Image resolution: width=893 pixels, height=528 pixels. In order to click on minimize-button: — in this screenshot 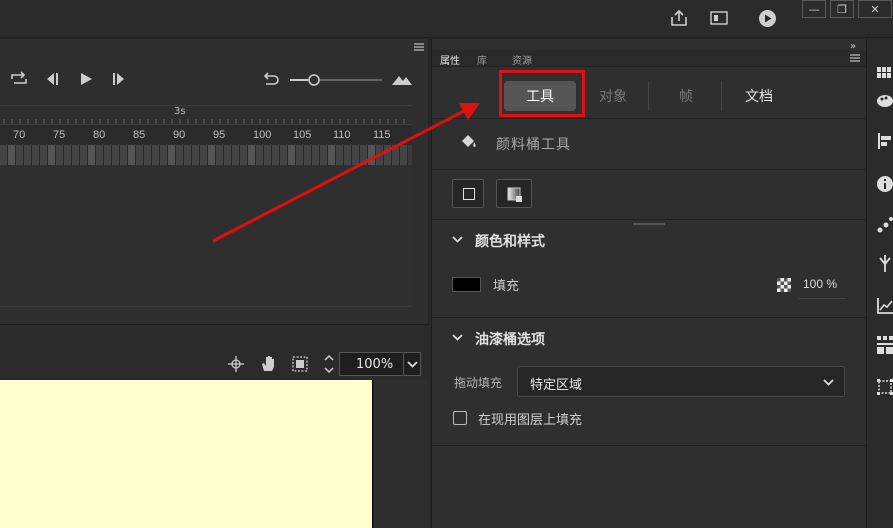, I will do `click(814, 9)`.